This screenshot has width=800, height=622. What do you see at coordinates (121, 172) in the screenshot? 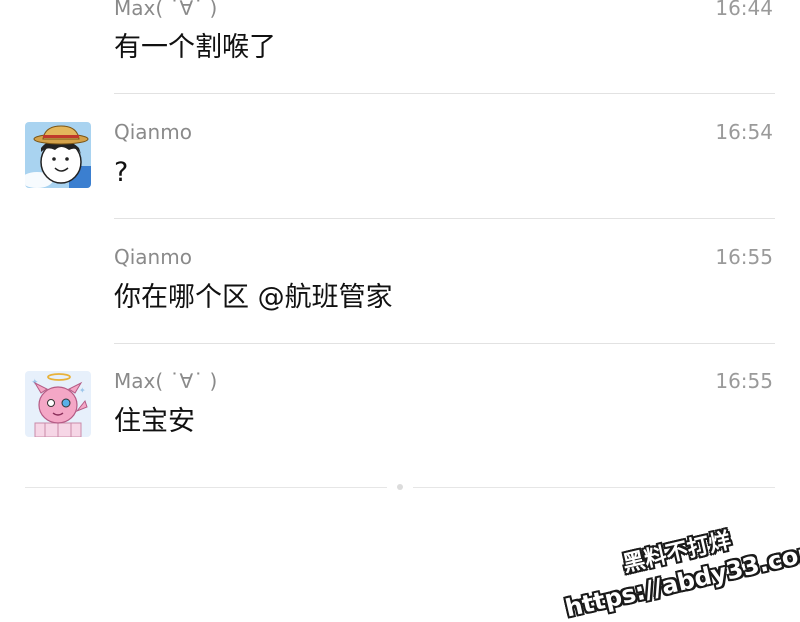
I see `message-text: ?` at bounding box center [121, 172].